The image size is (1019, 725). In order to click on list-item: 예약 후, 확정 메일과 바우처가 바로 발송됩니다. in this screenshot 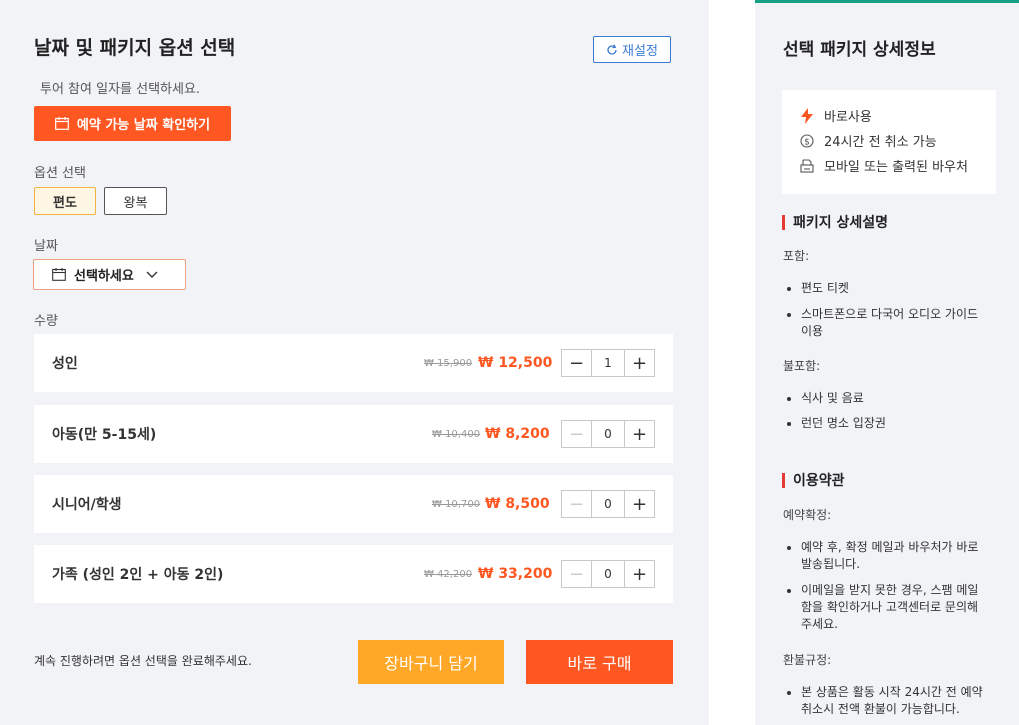, I will do `click(887, 556)`.